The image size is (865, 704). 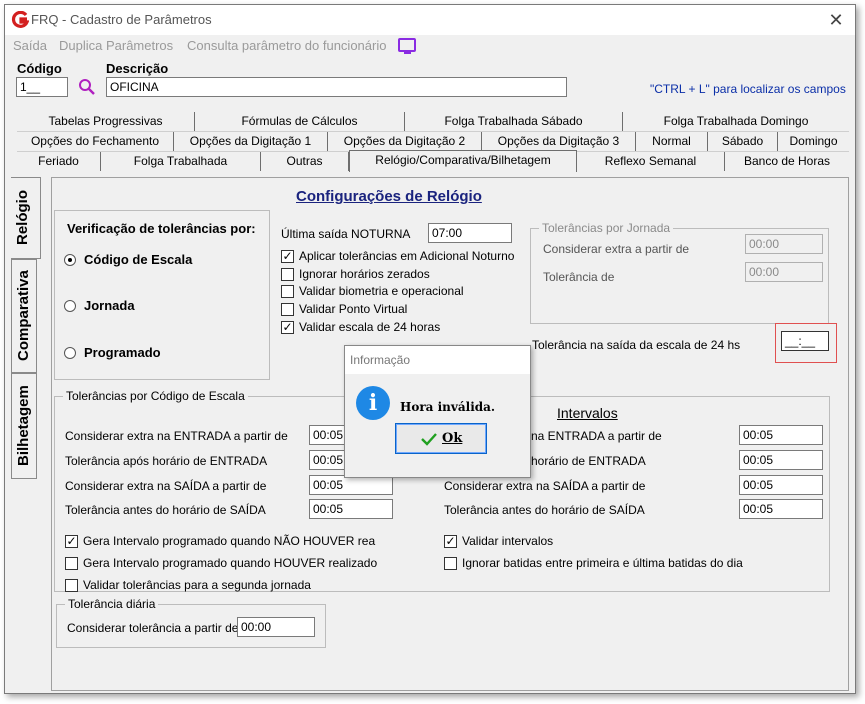 I want to click on intervalo-row-1-label: na ENTRADA a partir de, so click(x=596, y=436).